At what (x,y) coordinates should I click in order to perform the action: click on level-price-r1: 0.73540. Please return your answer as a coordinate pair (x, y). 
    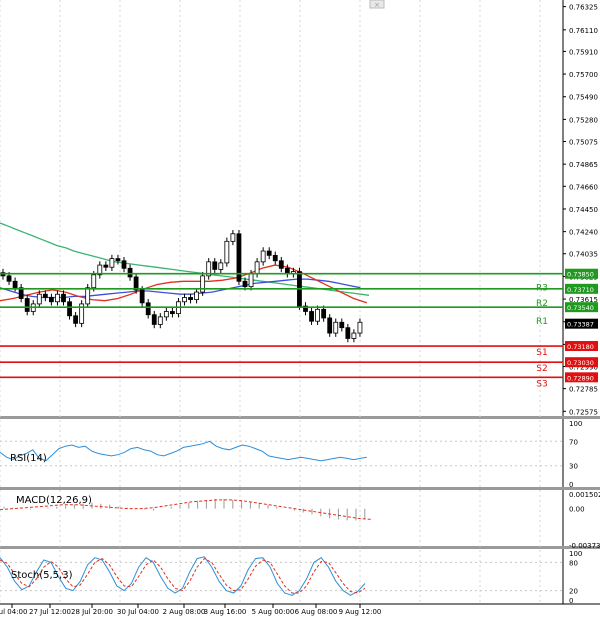
    Looking at the image, I should click on (580, 308).